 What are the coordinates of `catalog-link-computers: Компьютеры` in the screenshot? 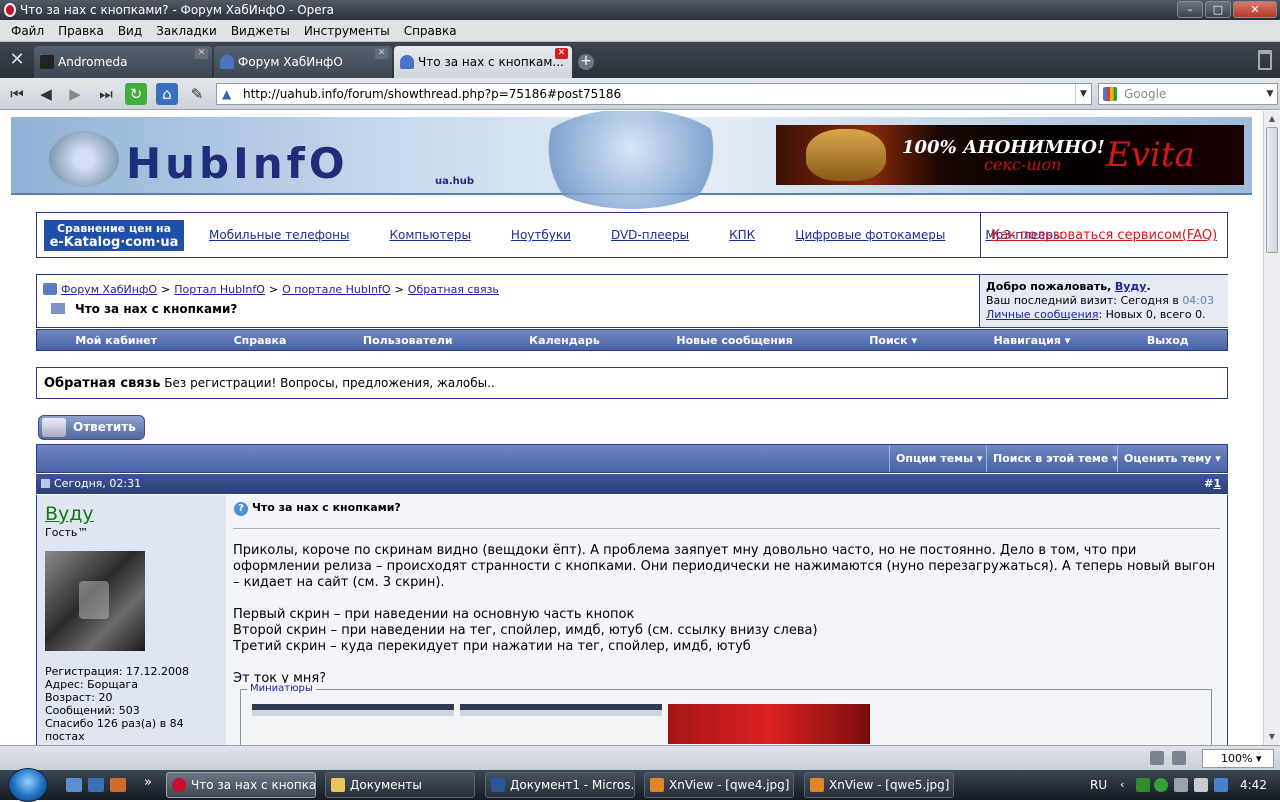 It's located at (430, 235).